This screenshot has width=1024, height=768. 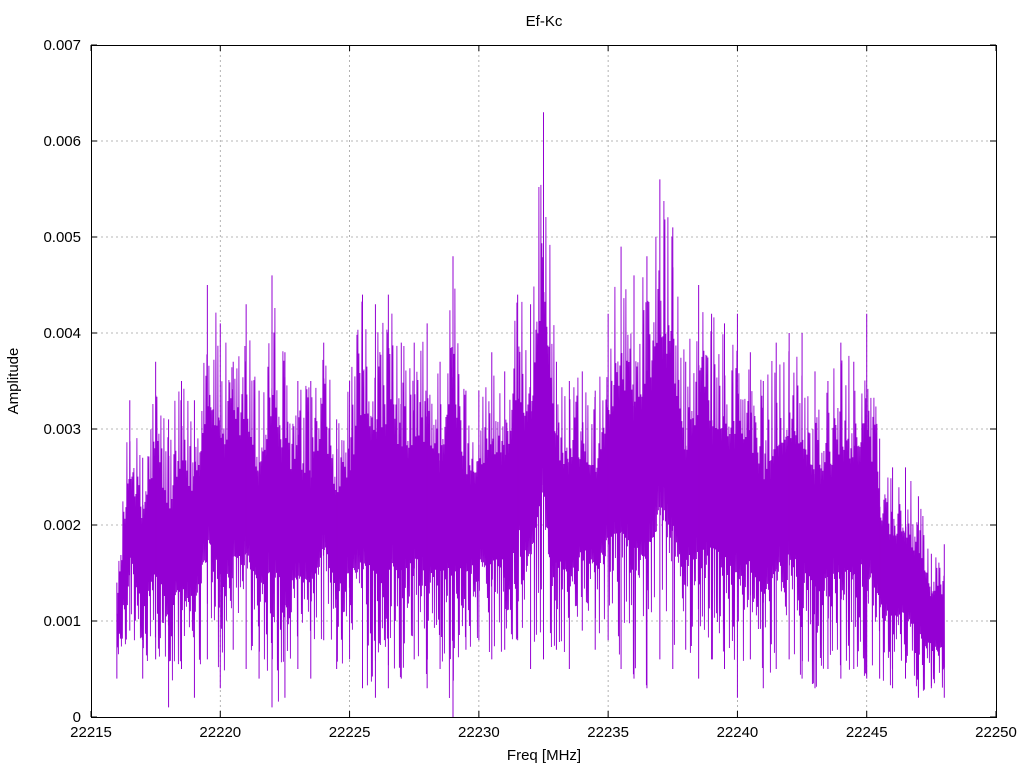 I want to click on y-tick-label: 0.006, so click(x=62, y=141).